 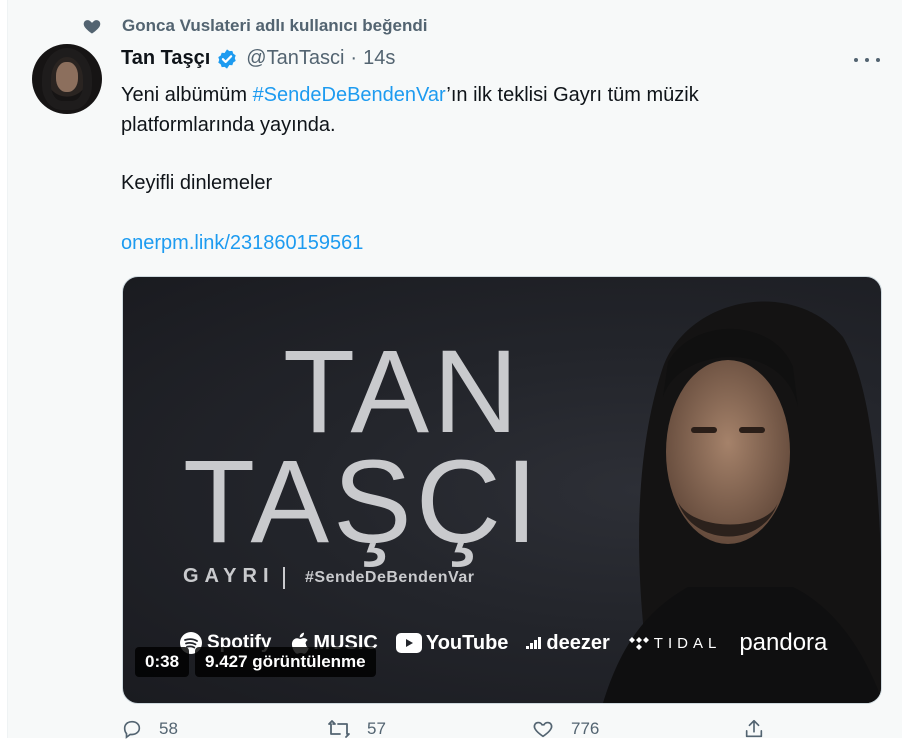 I want to click on author-handle: @TanTasci, so click(x=295, y=58).